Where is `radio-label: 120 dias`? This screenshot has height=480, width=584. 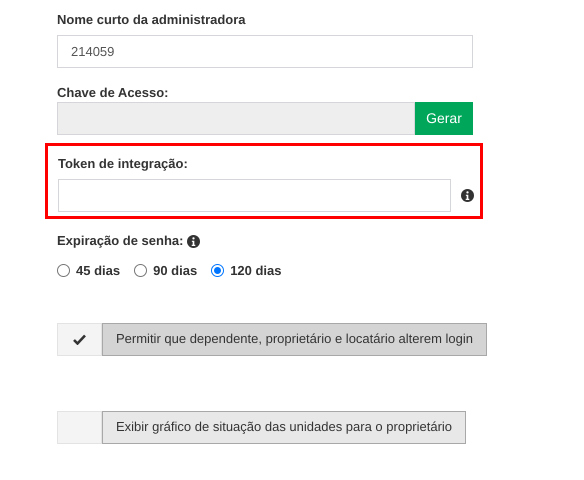 radio-label: 120 dias is located at coordinates (256, 270).